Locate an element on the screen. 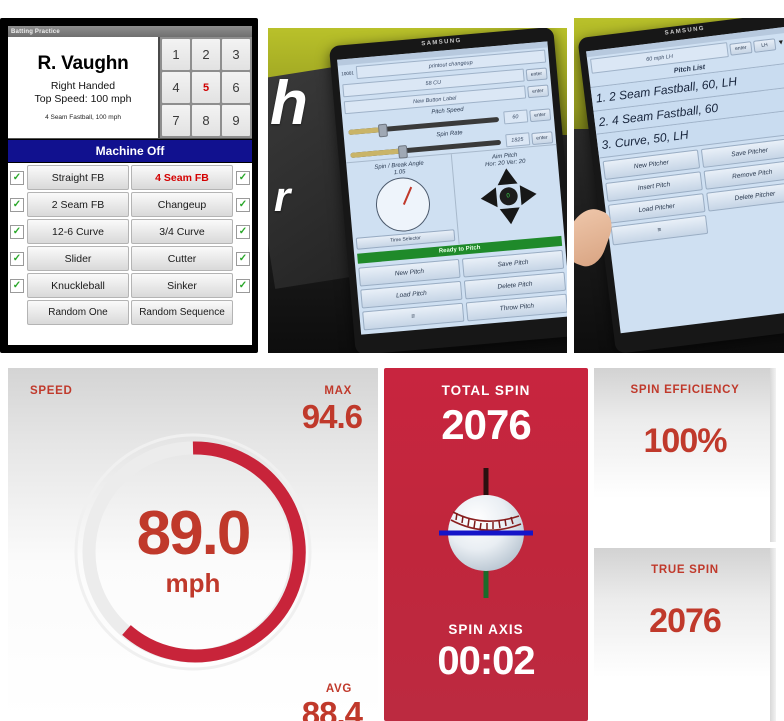 This screenshot has width=784, height=721. machine-status-bar: Machine Off is located at coordinates (130, 151).